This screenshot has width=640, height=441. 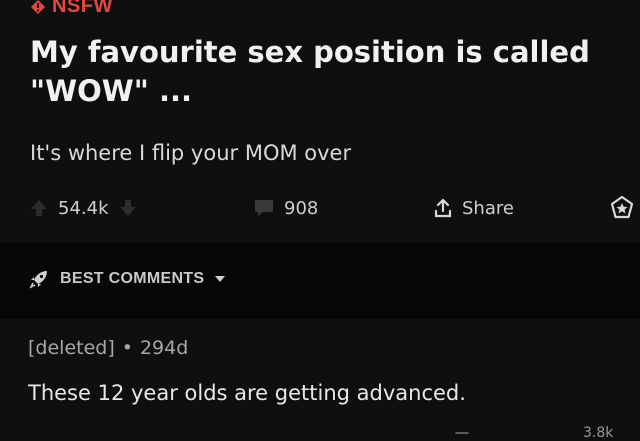 What do you see at coordinates (320, 208) in the screenshot?
I see `post-action-bar: 54.4k 908 Share` at bounding box center [320, 208].